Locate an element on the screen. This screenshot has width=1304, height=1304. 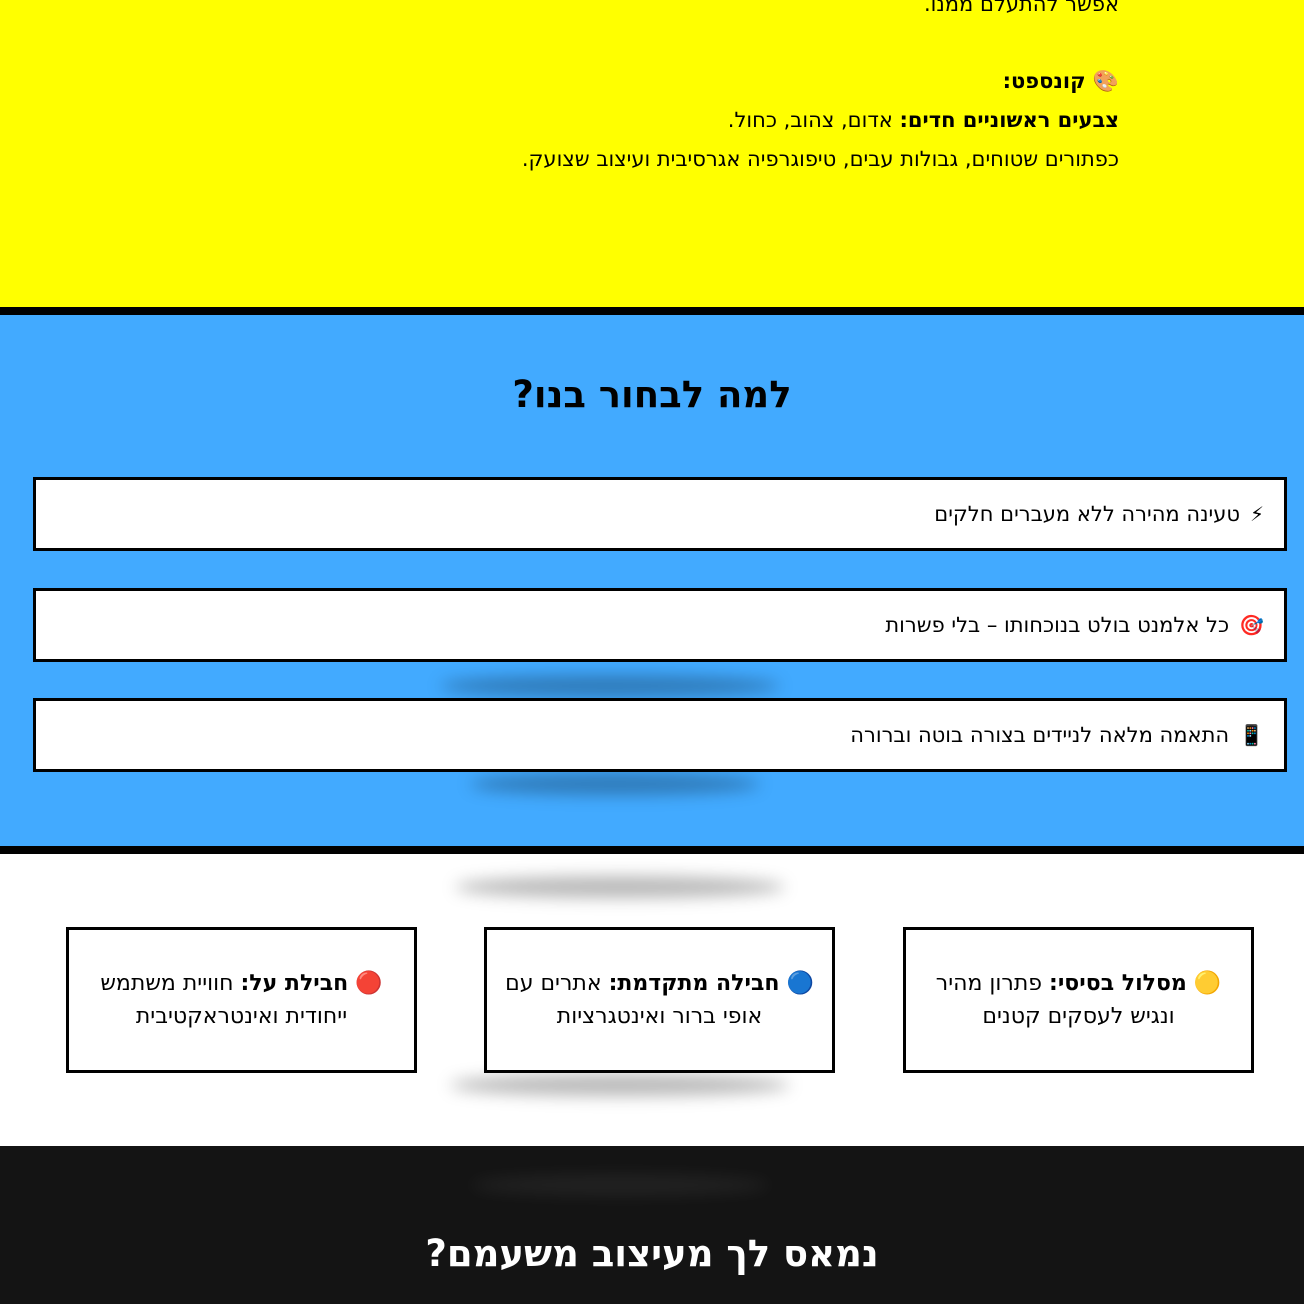
feature-card-bold-elements: 🎯 כל אלמנט בולט בנוכחותו – בלי פשרות is located at coordinates (660, 625).